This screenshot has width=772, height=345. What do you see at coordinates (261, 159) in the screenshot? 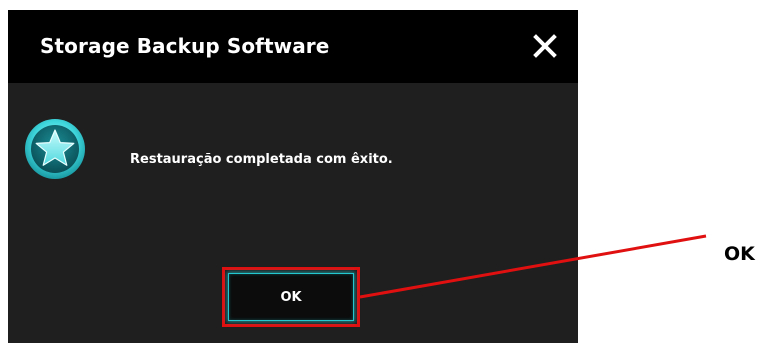
I see `dialog-message: Restauração completada com êxito.` at bounding box center [261, 159].